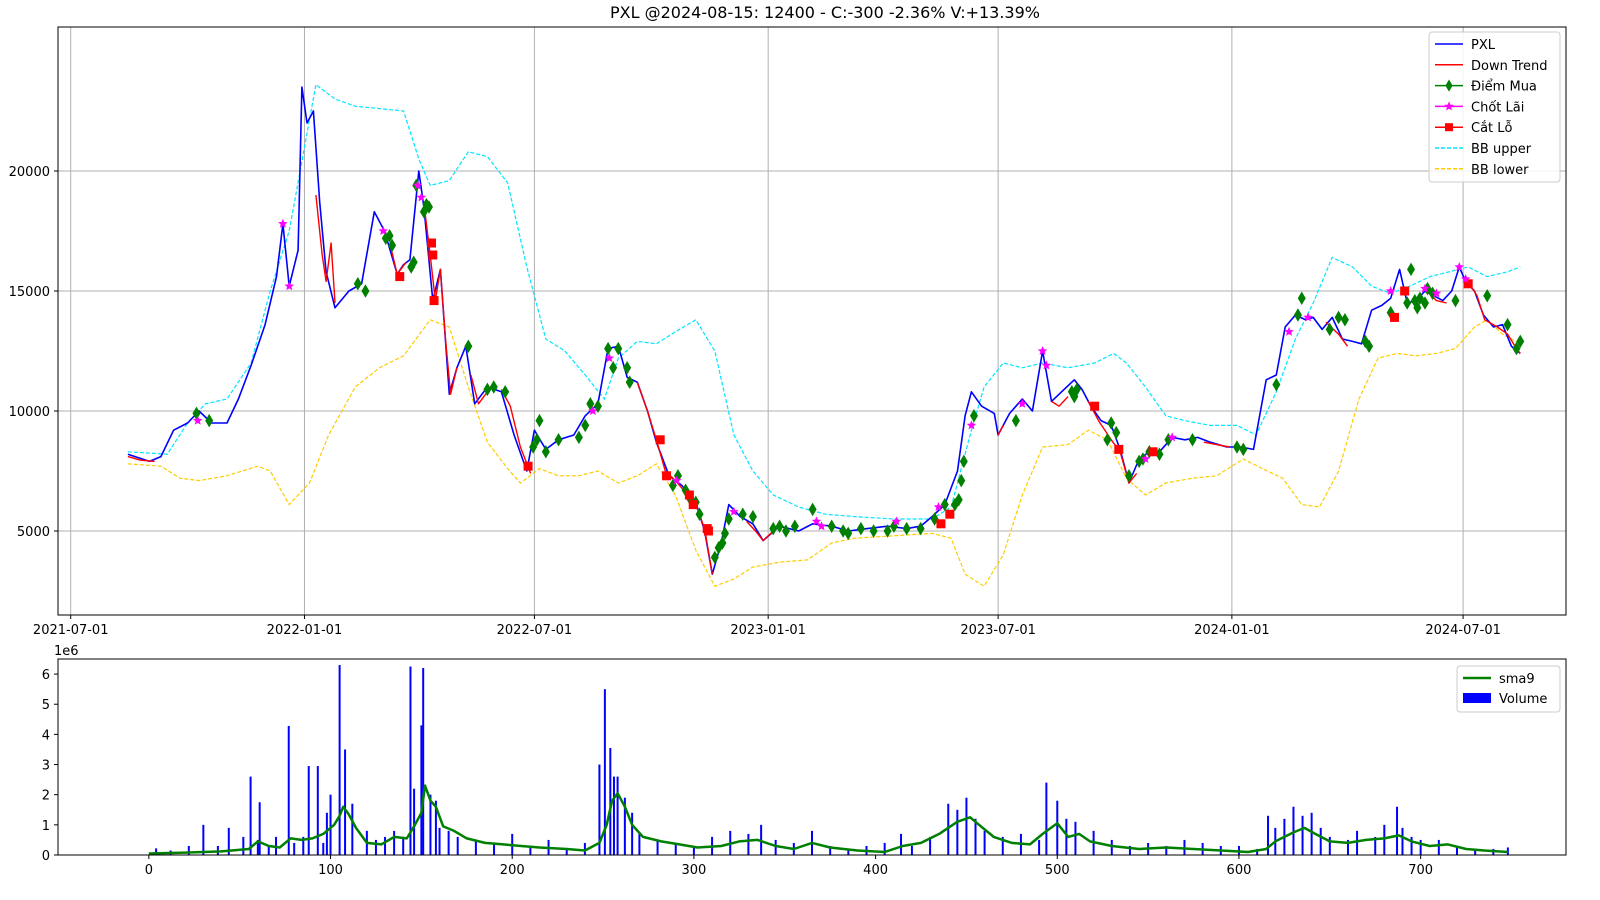 This screenshot has height=900, width=1600. What do you see at coordinates (66, 651) in the screenshot?
I see `volume-scale-label: 1e6` at bounding box center [66, 651].